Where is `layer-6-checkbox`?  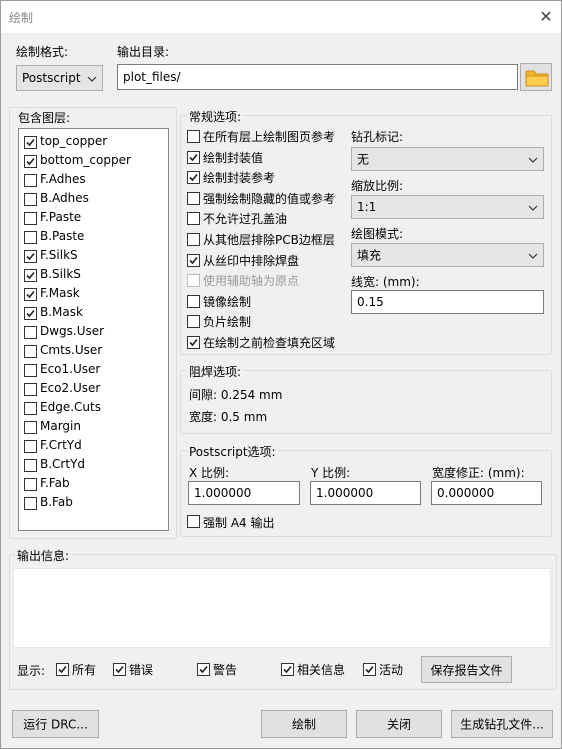 layer-6-checkbox is located at coordinates (30, 256).